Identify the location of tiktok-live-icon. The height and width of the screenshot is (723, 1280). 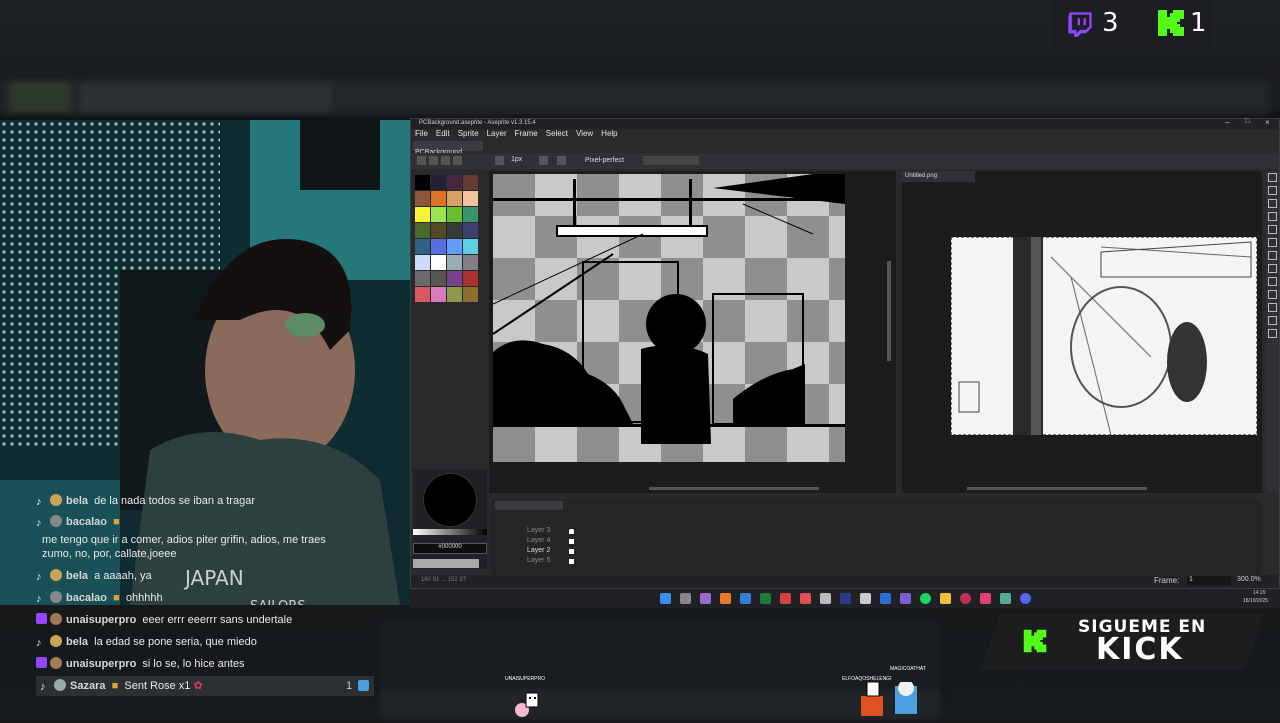
(985, 598).